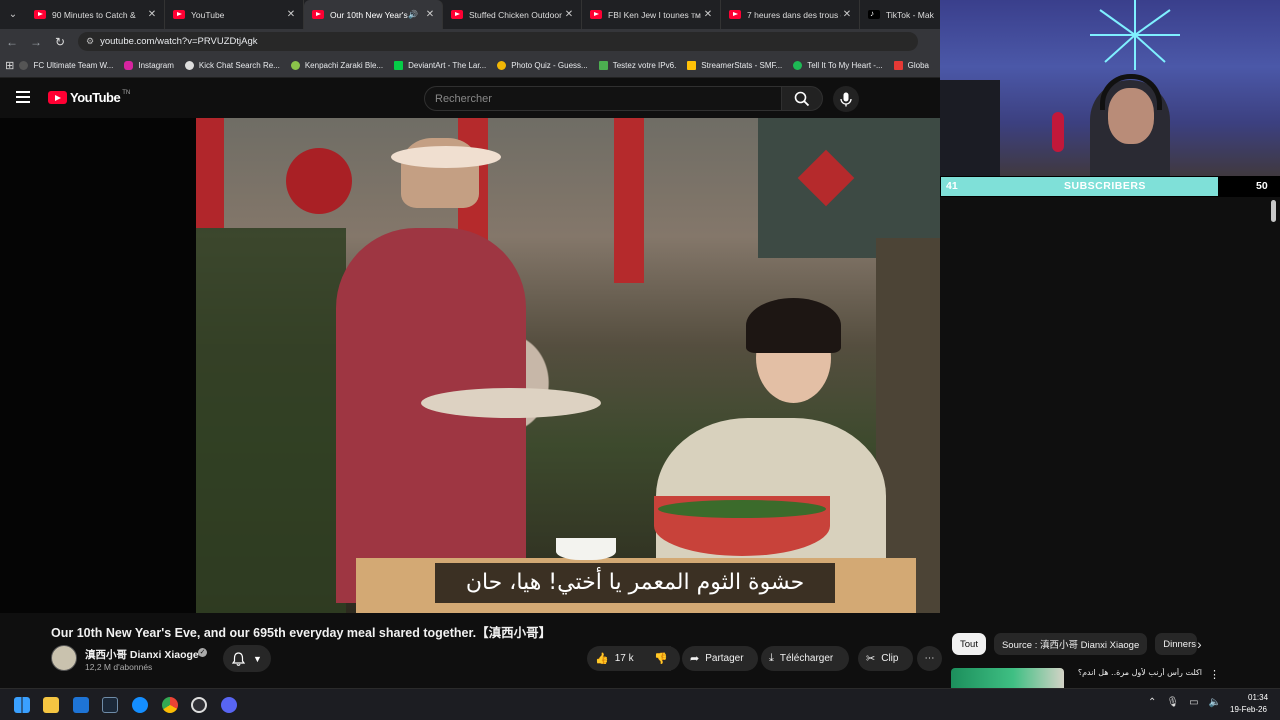 The width and height of the screenshot is (1280, 720). What do you see at coordinates (805, 658) in the screenshot?
I see `download-button: ⤓ Télécharger` at bounding box center [805, 658].